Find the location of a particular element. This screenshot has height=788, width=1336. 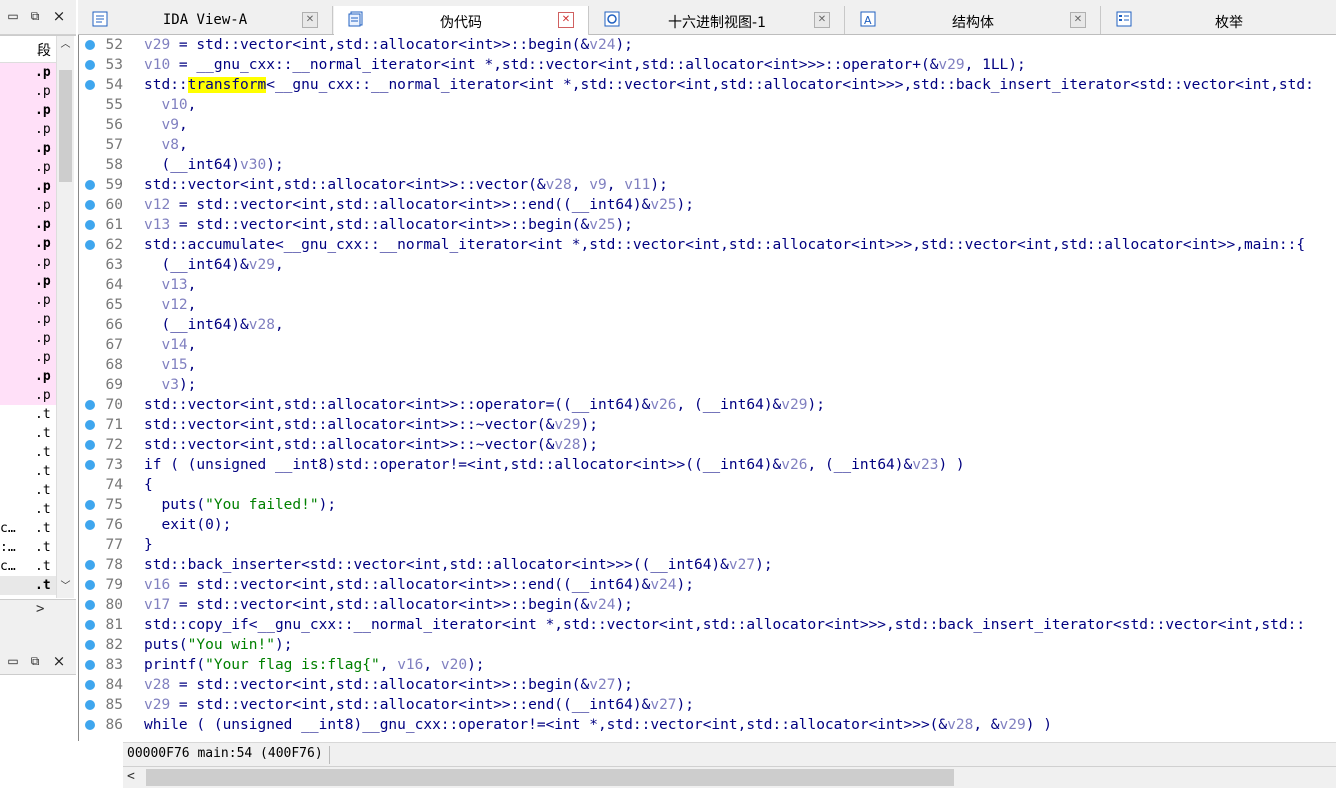

scroll-right-icon: > is located at coordinates (40, 609).